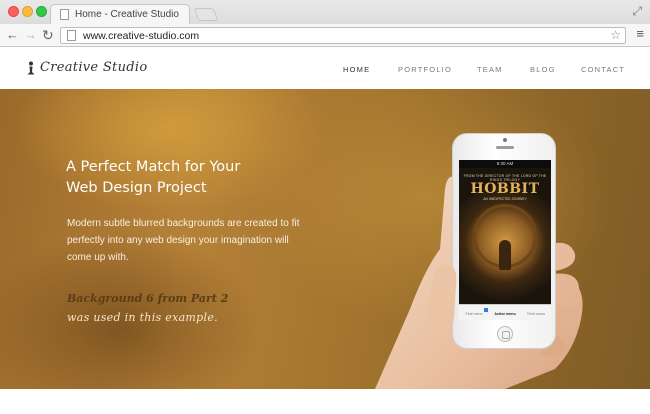  I want to click on home-button, so click(505, 334).